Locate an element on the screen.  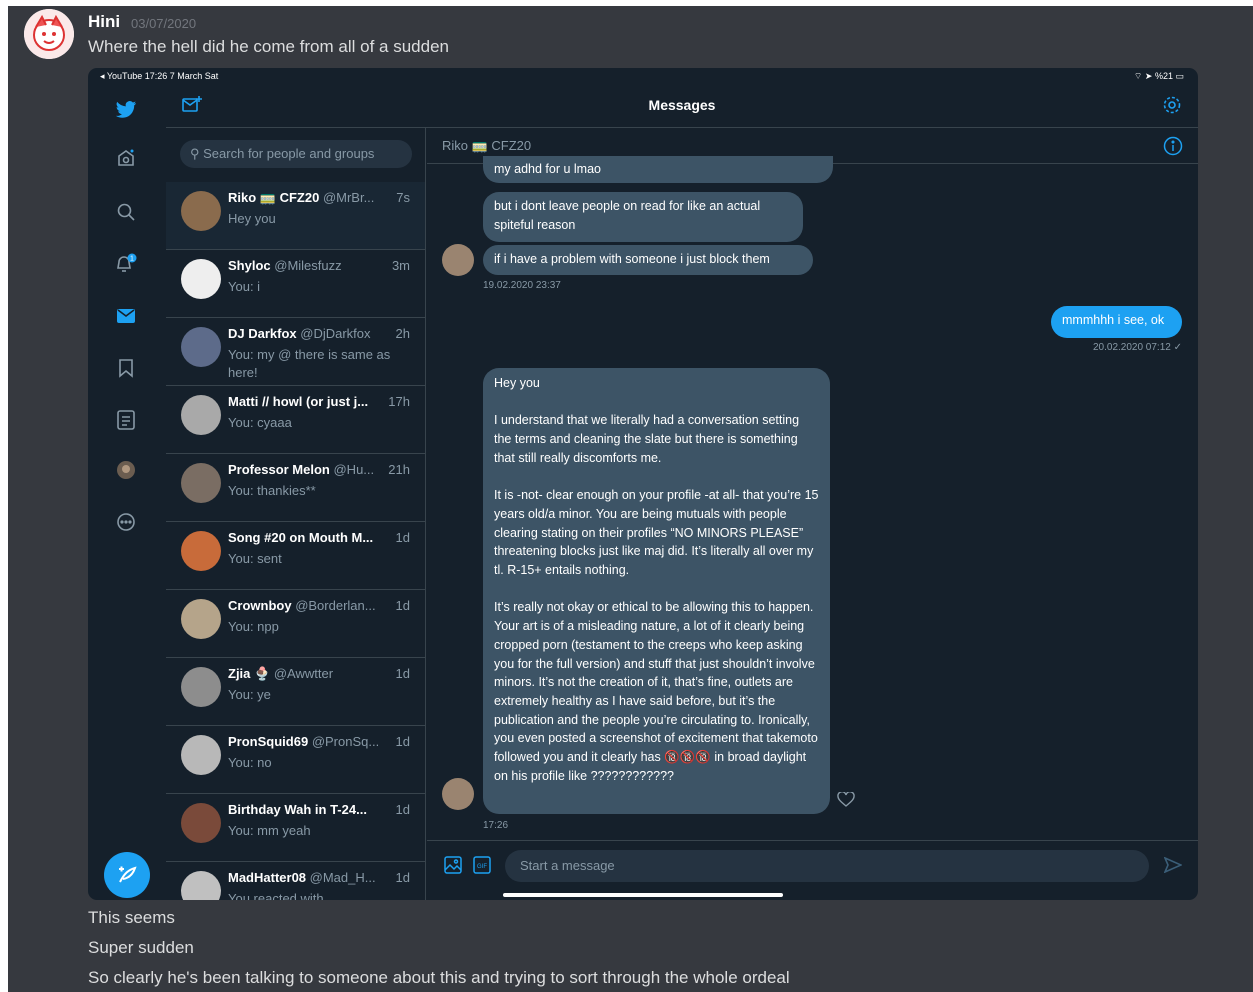
conversation-item: Riko 🚃 CFZ20 @MrBr... 7s Hey you is located at coordinates (295, 216).